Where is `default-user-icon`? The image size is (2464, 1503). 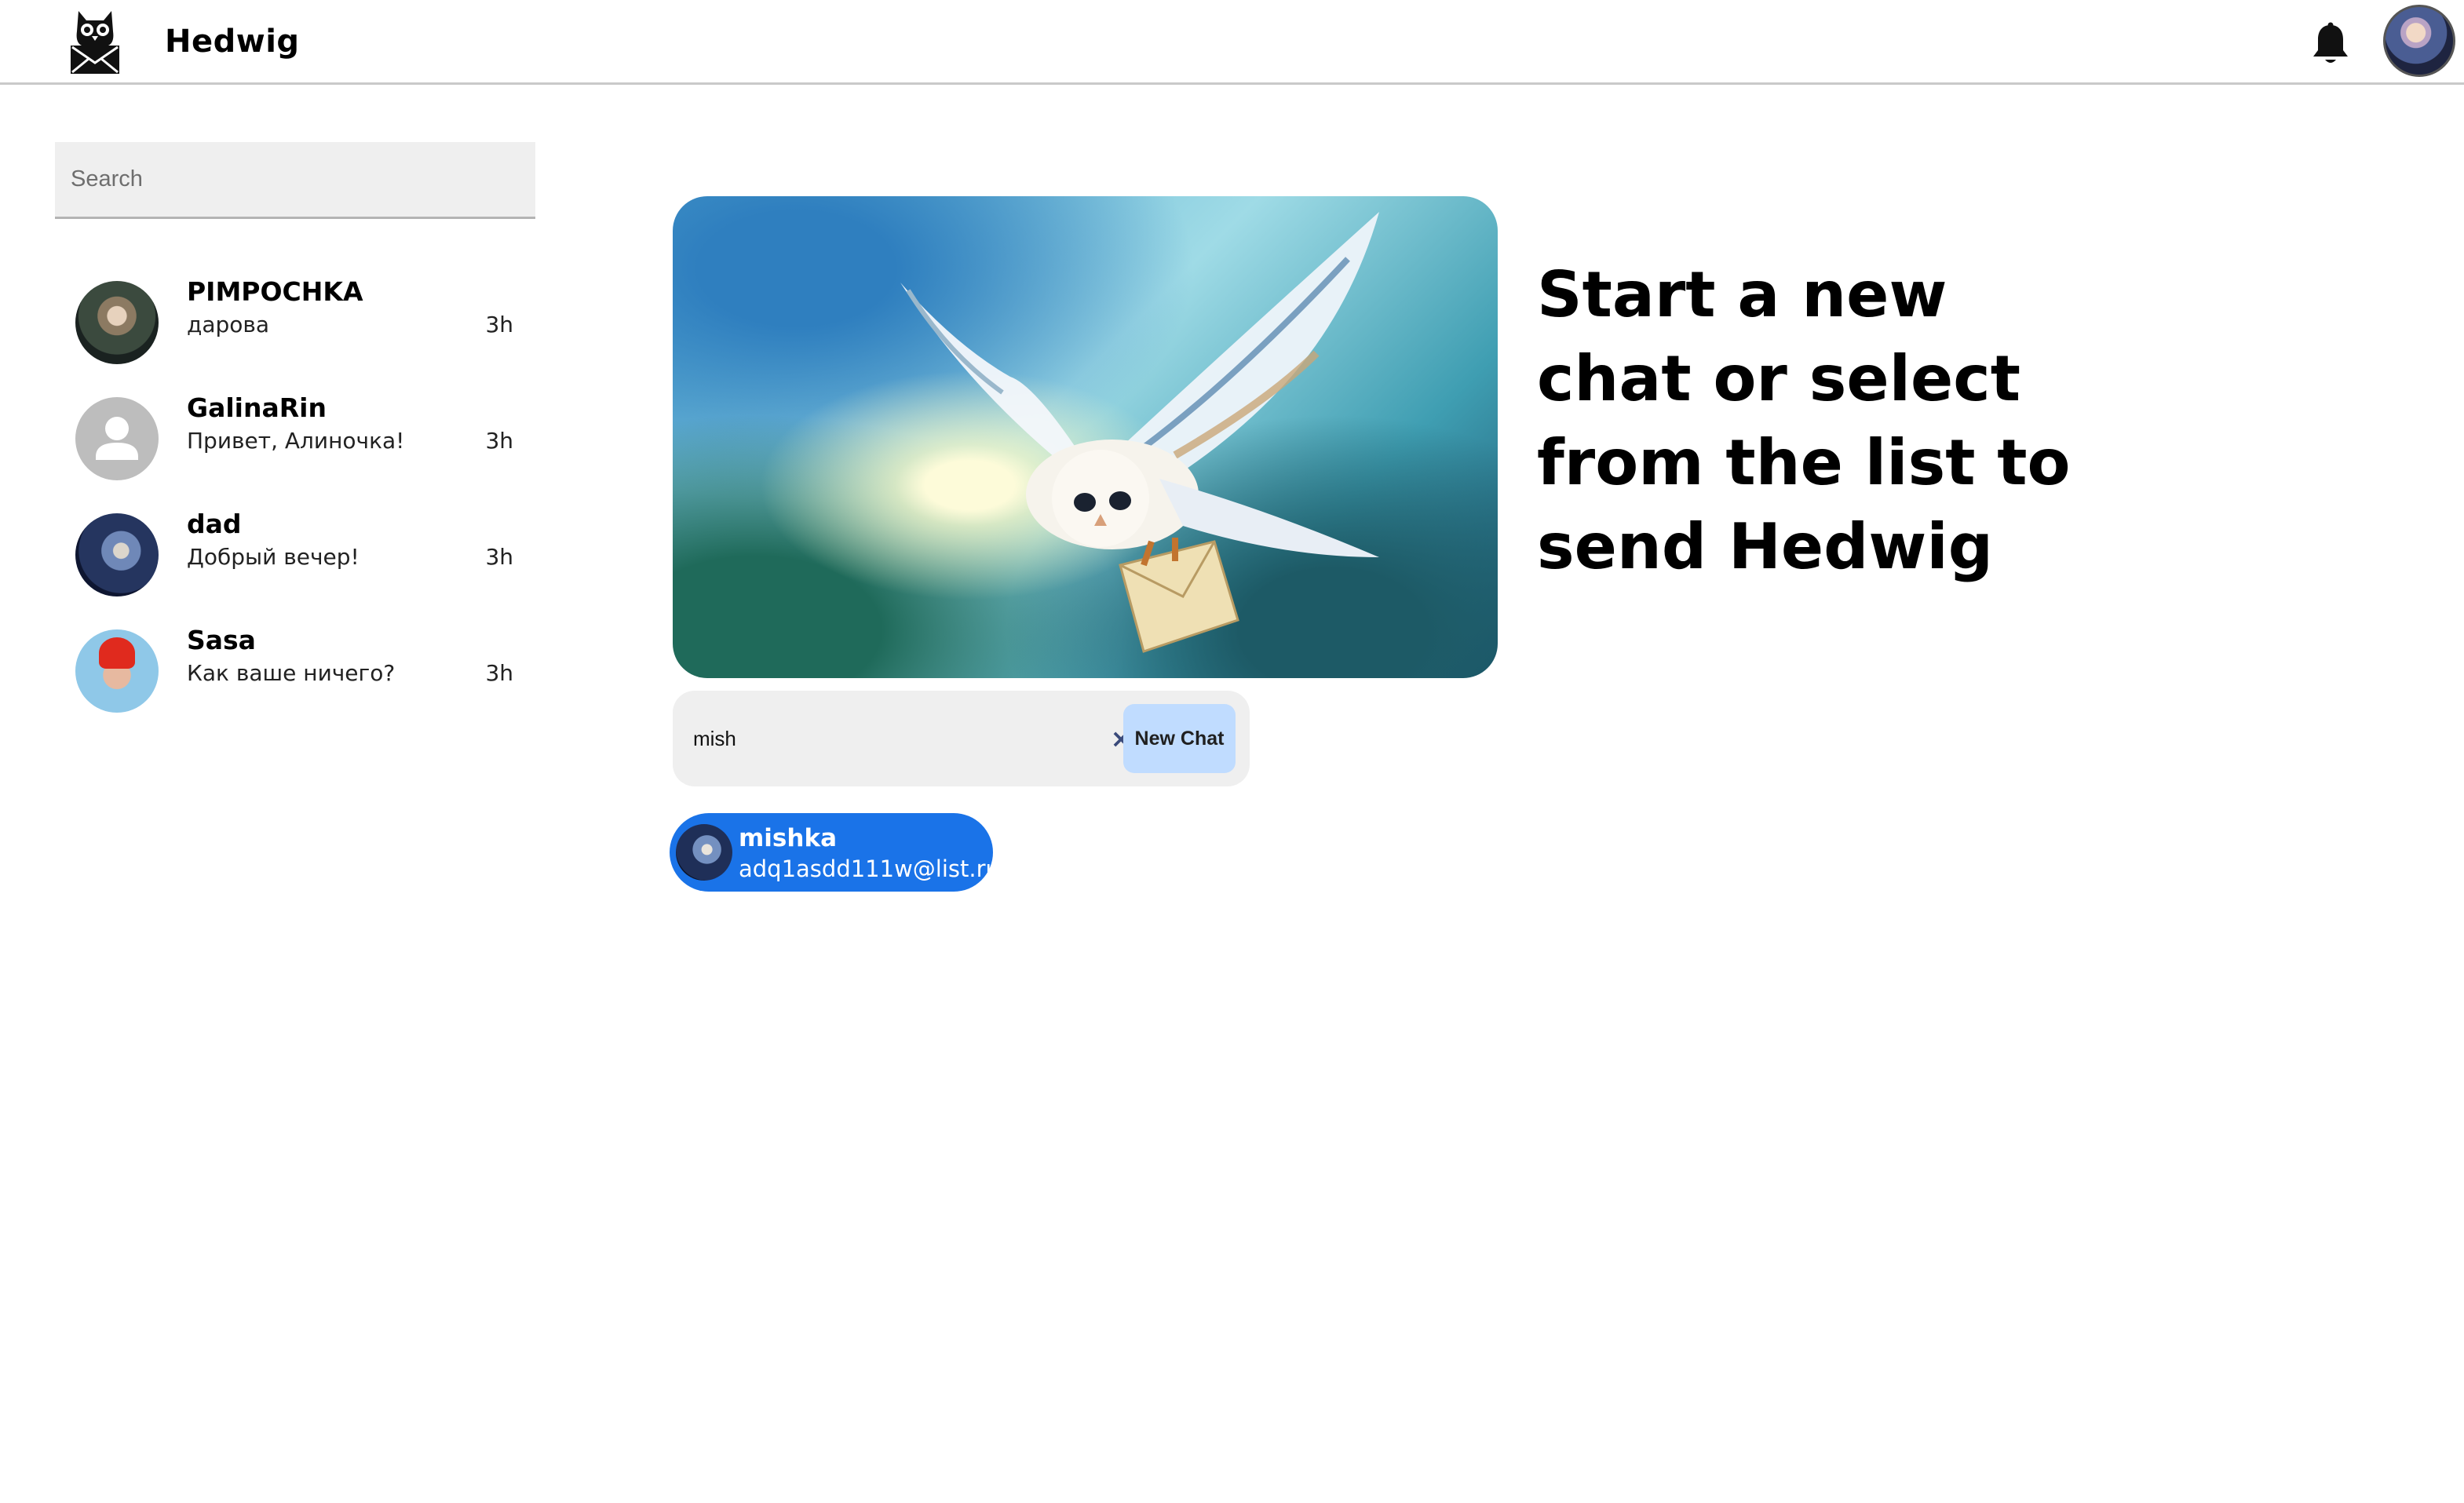
default-user-icon is located at coordinates (117, 438).